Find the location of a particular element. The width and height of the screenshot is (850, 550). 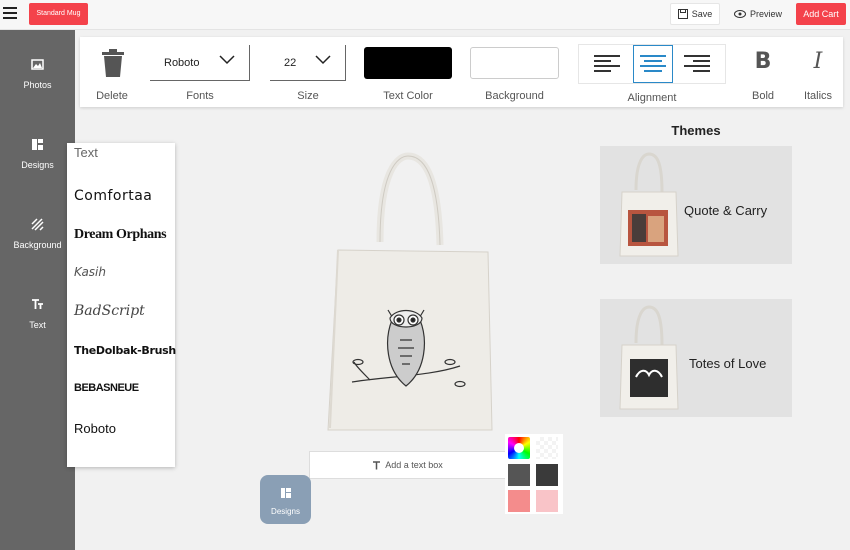

color-picker-swatch is located at coordinates (519, 448).